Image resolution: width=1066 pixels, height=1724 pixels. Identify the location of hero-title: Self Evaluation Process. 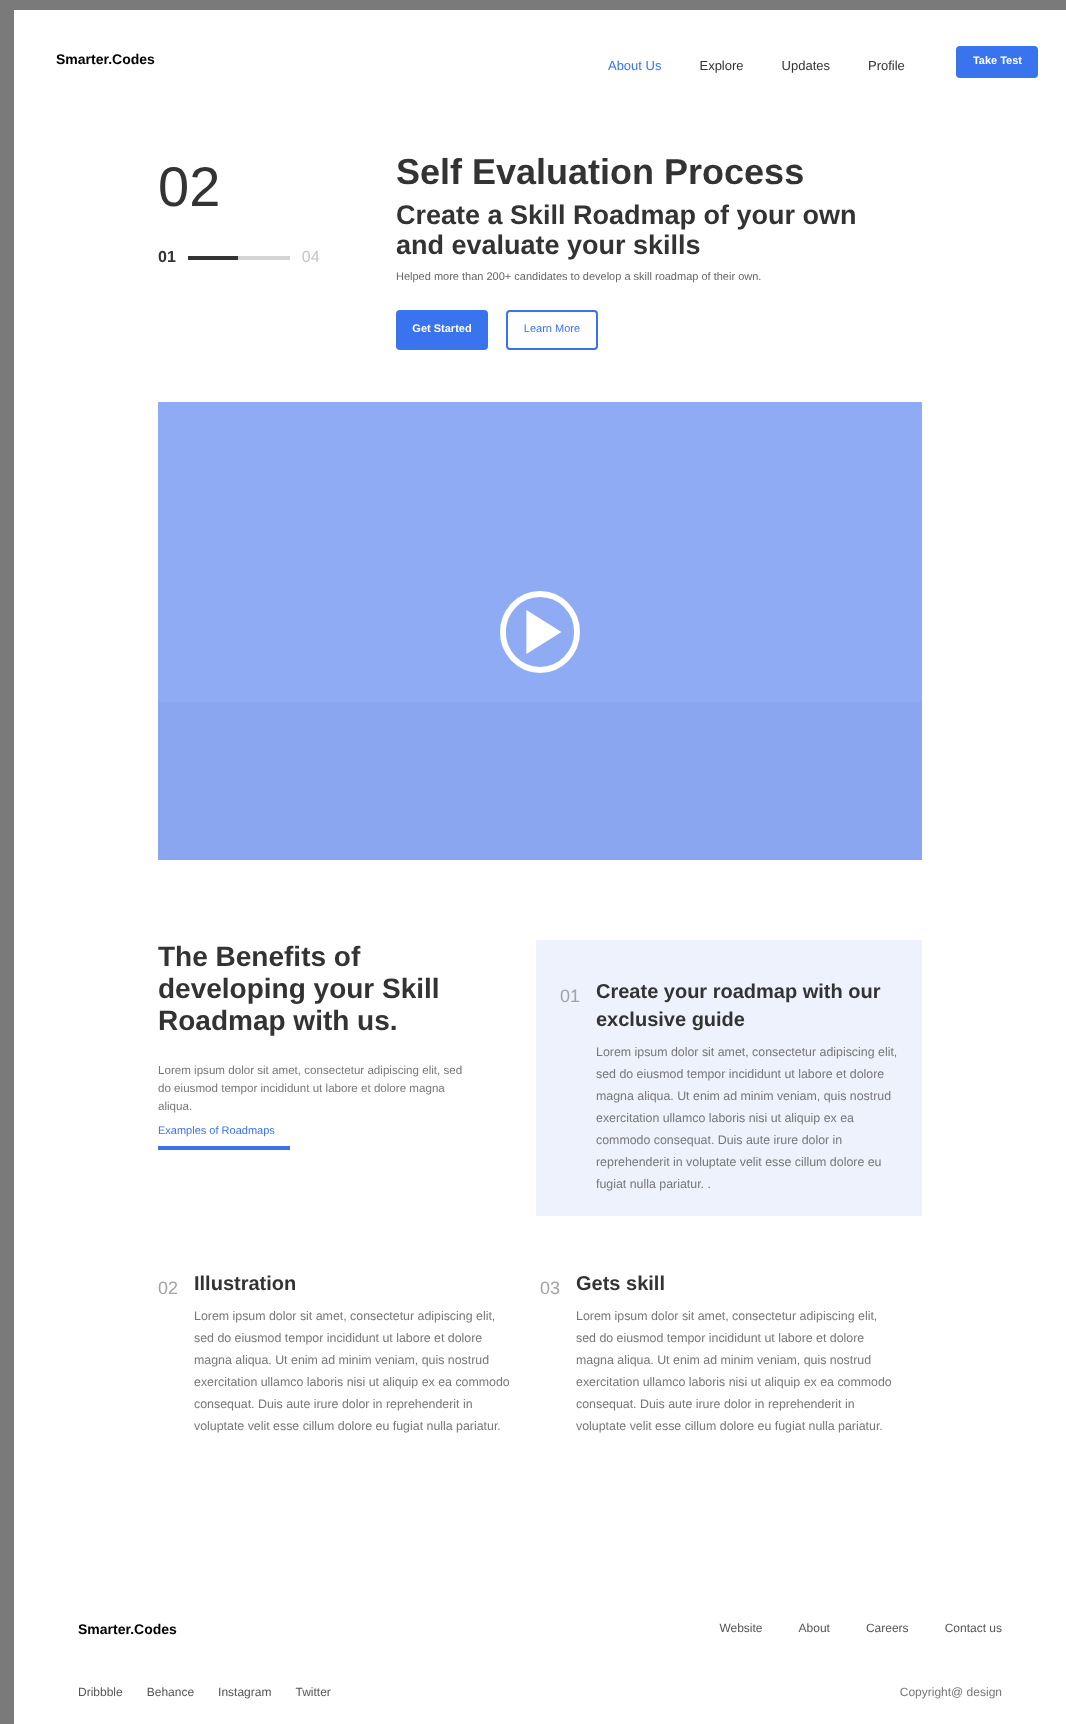
(601, 172).